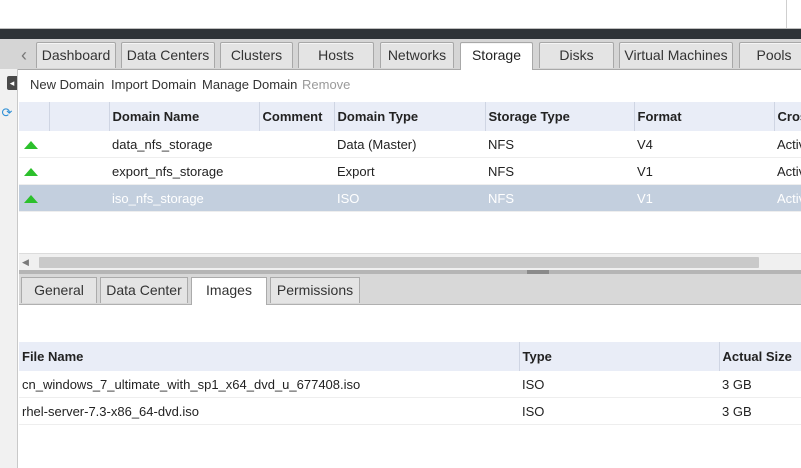 The height and width of the screenshot is (468, 801). What do you see at coordinates (76, 55) in the screenshot?
I see `tab-dashboard: Dashboard` at bounding box center [76, 55].